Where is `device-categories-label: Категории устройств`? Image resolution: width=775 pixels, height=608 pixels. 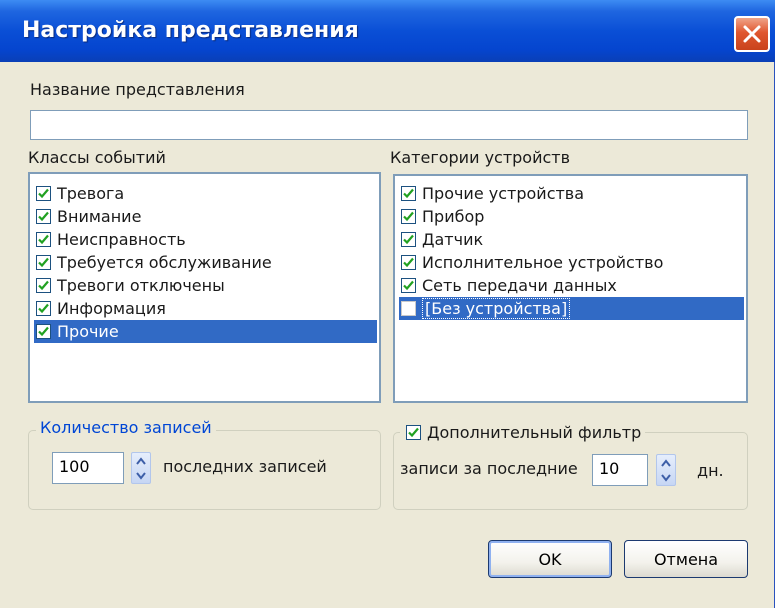 device-categories-label: Категории устройств is located at coordinates (480, 157).